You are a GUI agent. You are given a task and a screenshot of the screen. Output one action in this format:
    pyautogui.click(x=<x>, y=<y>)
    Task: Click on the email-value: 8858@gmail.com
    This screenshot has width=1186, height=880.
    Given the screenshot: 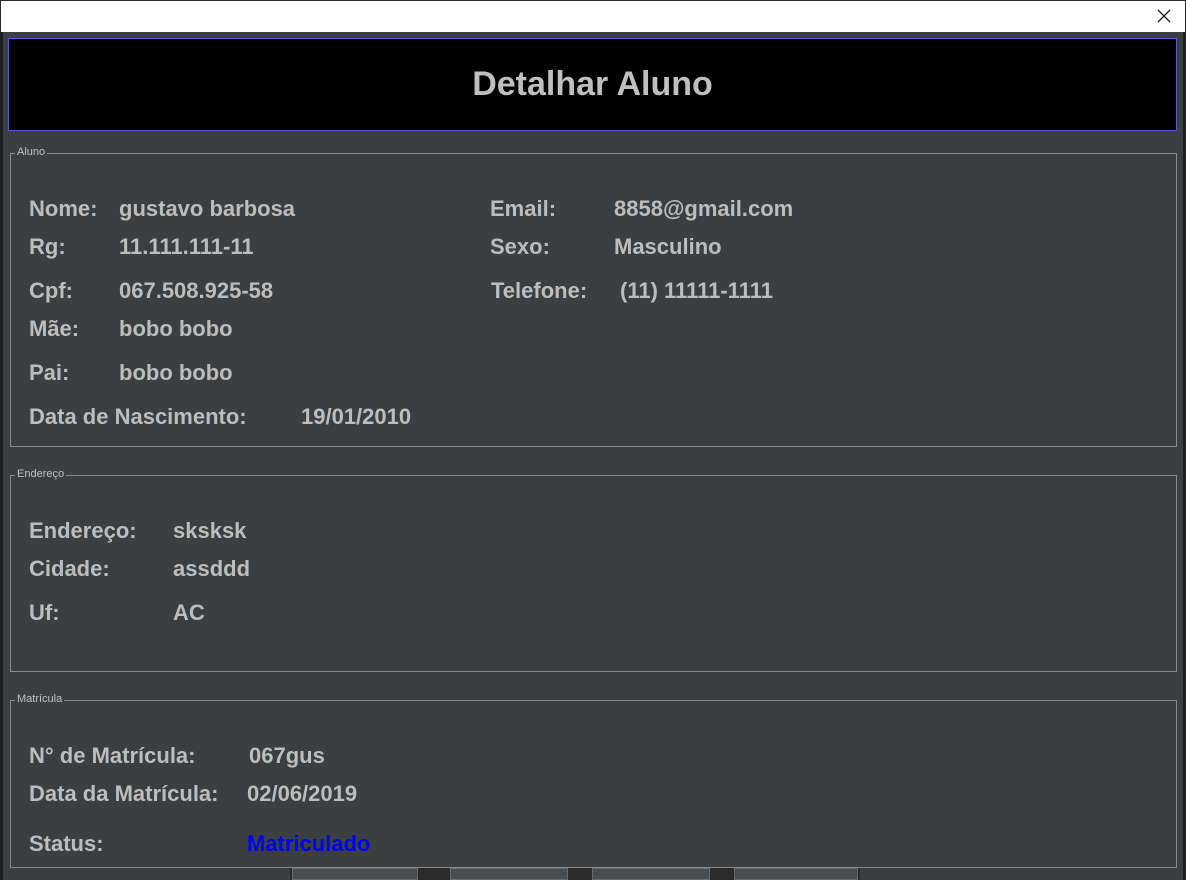 What is the action you would take?
    pyautogui.click(x=704, y=208)
    